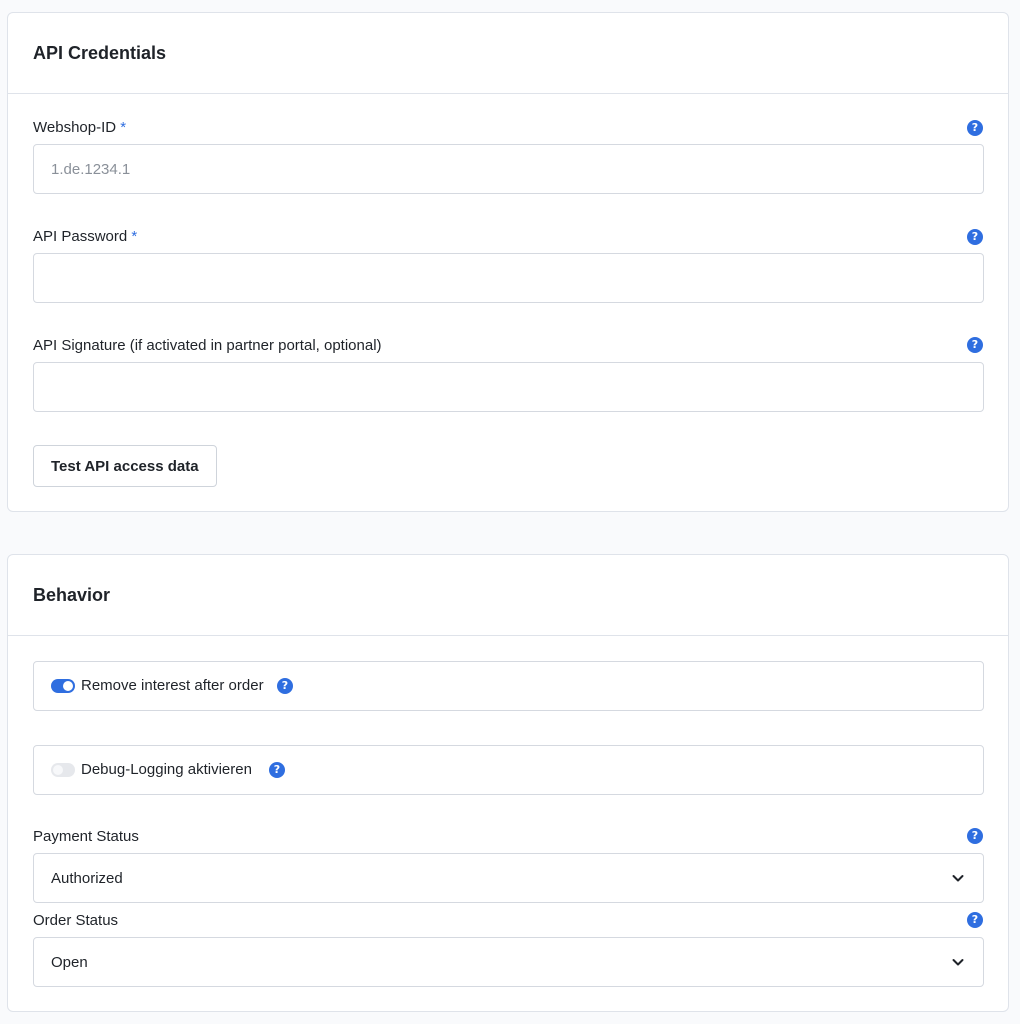  What do you see at coordinates (80, 236) in the screenshot?
I see `api-password-label-text: API Password` at bounding box center [80, 236].